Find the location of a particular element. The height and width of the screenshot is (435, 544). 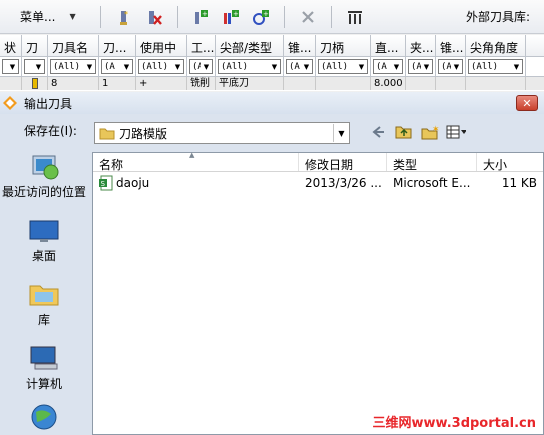

remove-disabled-icon is located at coordinates (308, 16).